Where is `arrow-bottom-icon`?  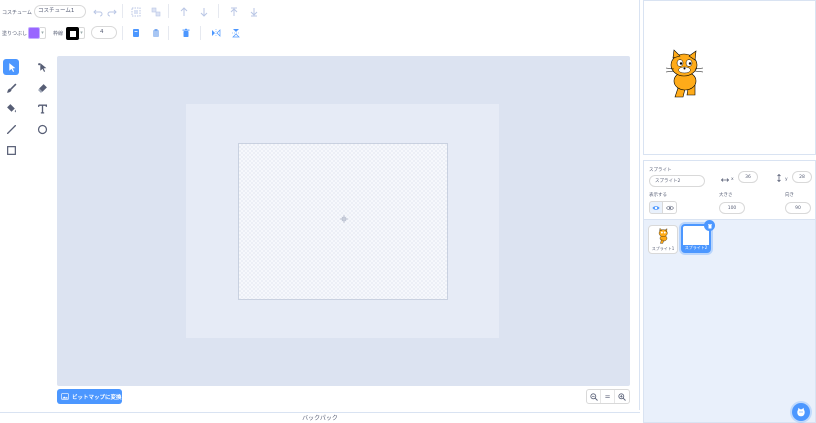 arrow-bottom-icon is located at coordinates (254, 12).